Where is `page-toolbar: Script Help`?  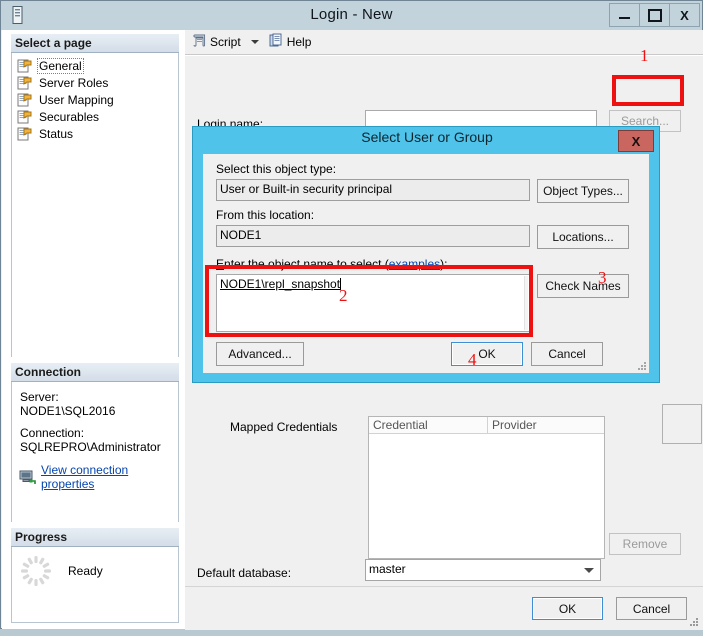 page-toolbar: Script Help is located at coordinates (444, 42).